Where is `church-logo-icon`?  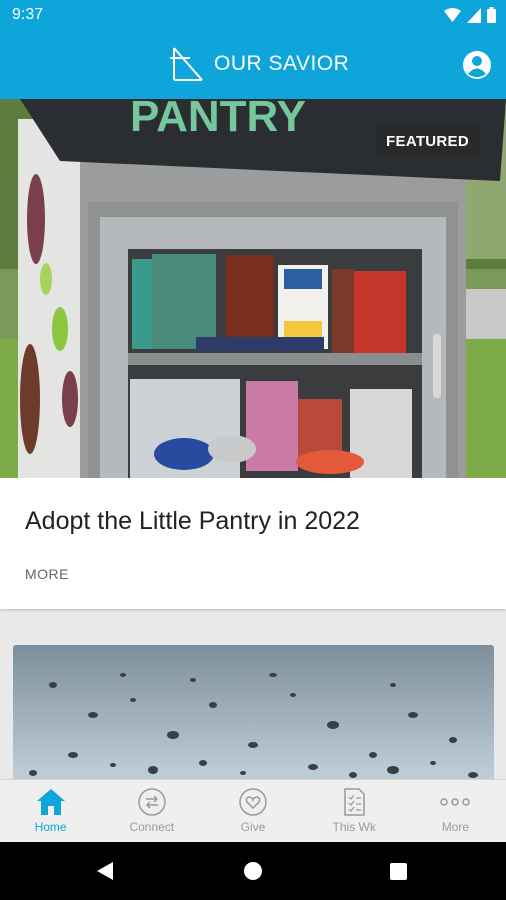
church-logo-icon is located at coordinates (186, 64).